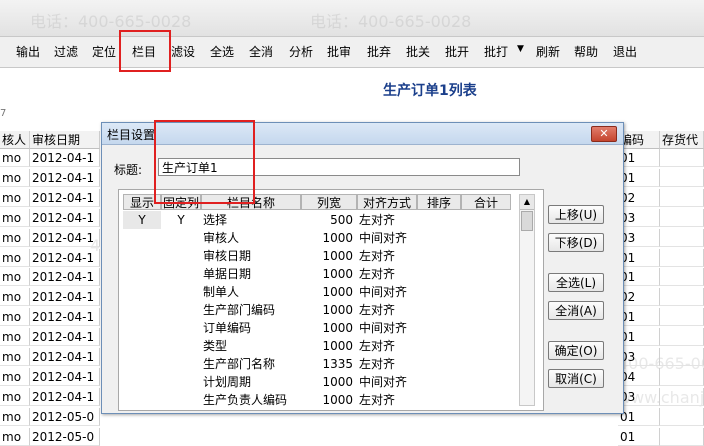 This screenshot has height=446, width=704. Describe the element at coordinates (65, 140) in the screenshot. I see `column-header: 审核日期` at that location.